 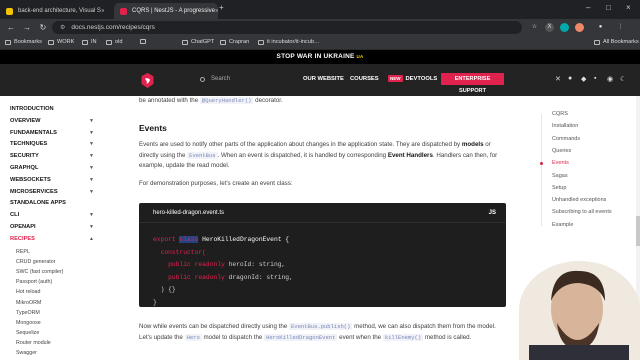 I want to click on all-bookmarks: All Bookmarks, so click(x=616, y=42).